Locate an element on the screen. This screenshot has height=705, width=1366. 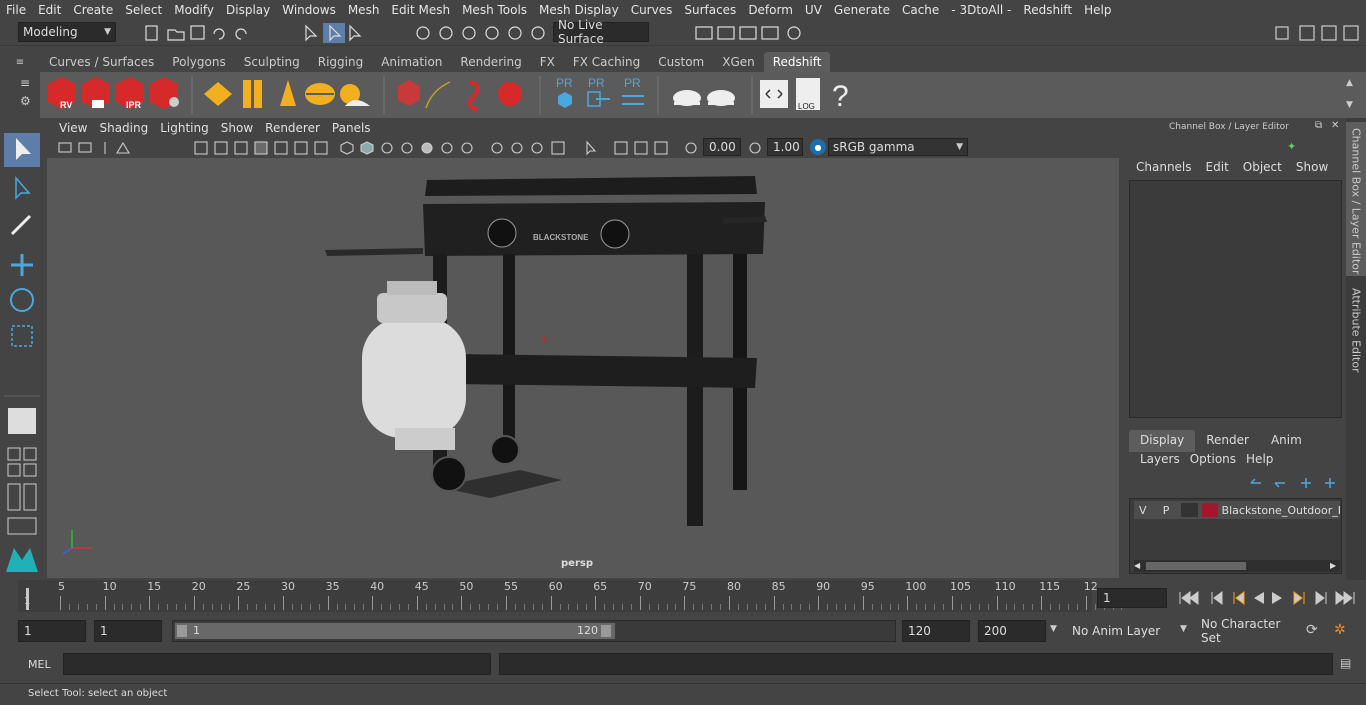
panel-menu-lighting: Lighting is located at coordinates (184, 128).